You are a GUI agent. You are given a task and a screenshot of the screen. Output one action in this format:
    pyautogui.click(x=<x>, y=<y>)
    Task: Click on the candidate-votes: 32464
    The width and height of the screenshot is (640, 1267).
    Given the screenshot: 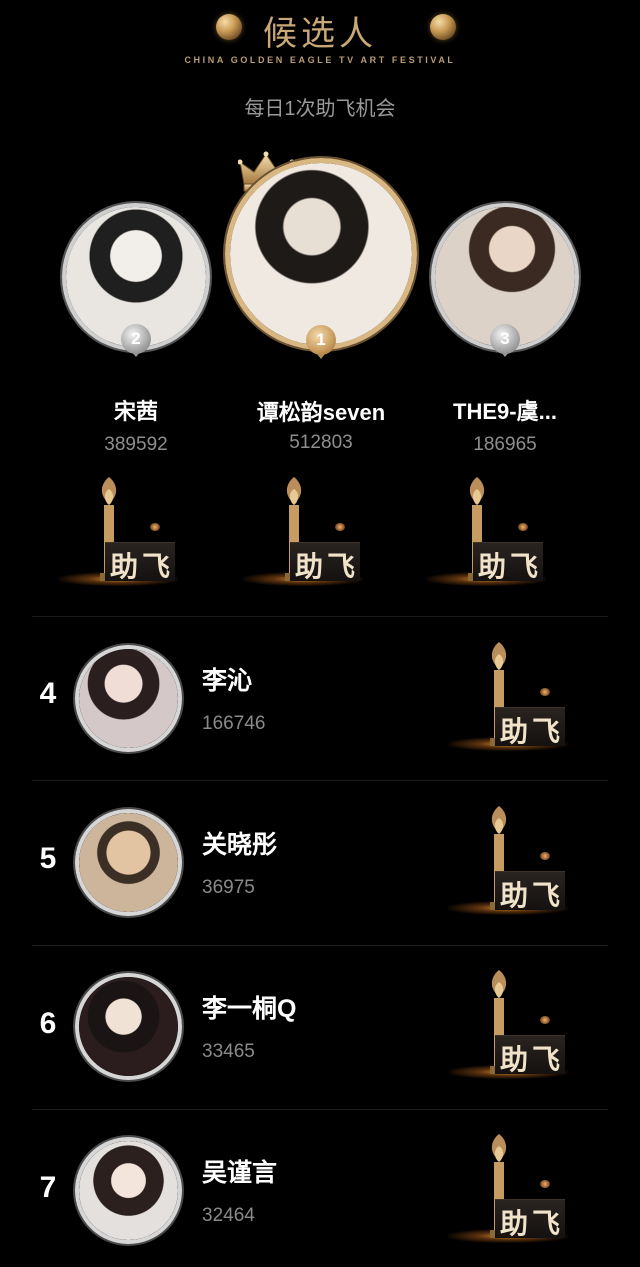 What is the action you would take?
    pyautogui.click(x=228, y=1215)
    